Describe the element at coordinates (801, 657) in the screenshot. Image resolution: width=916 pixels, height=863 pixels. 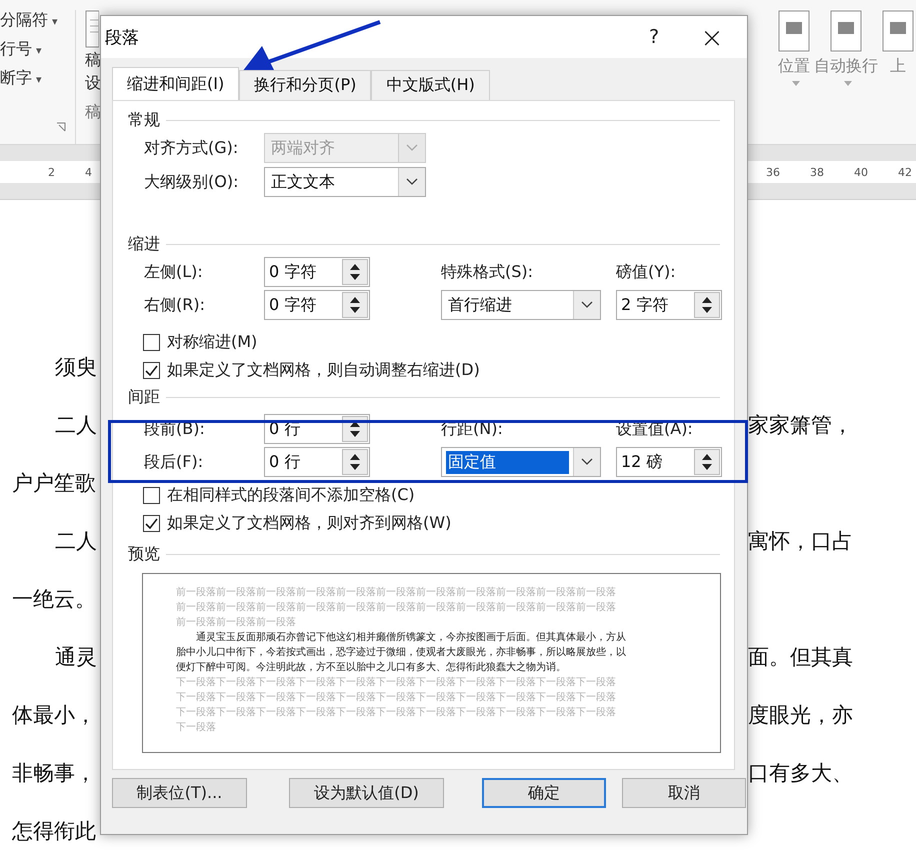
I see `document-text: 面。但其真` at that location.